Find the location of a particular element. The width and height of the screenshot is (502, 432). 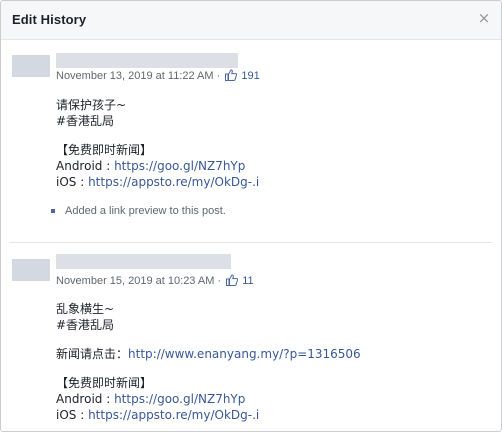

entry-divider is located at coordinates (250, 242).